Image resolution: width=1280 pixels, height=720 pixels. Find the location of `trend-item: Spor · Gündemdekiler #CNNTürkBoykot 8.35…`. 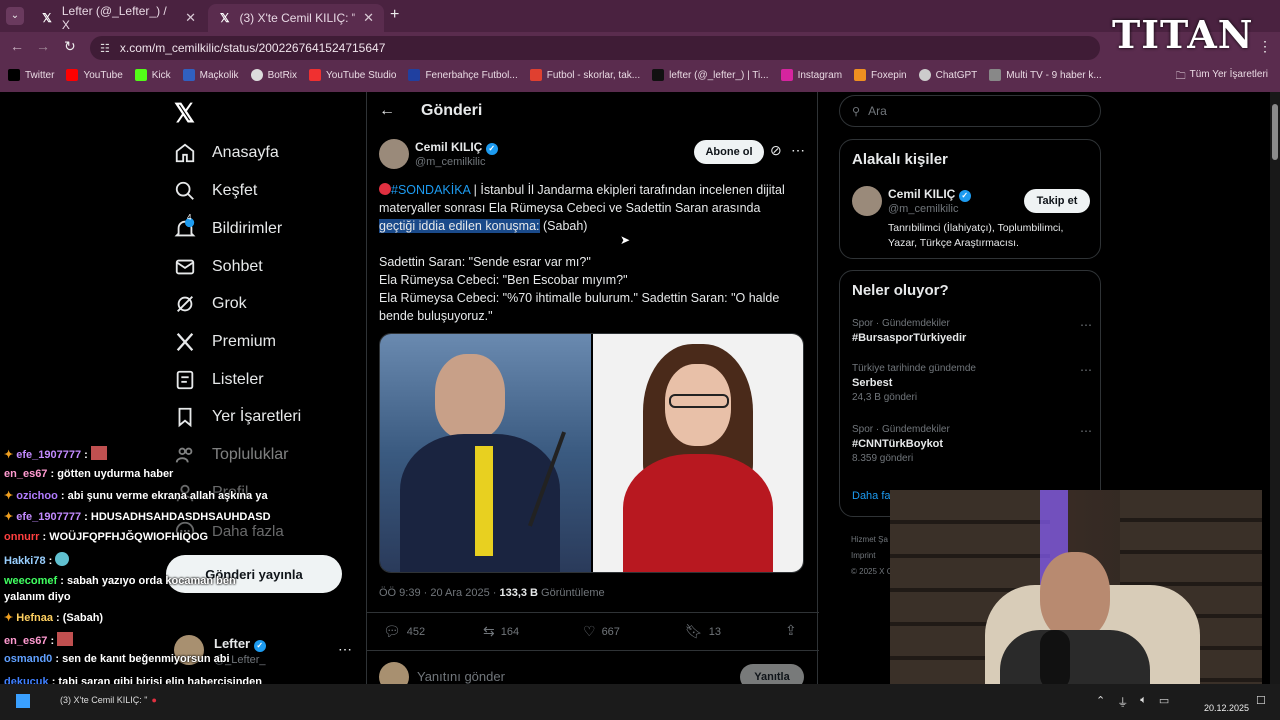

trend-item: Spor · Gündemdekiler #CNNTürkBoykot 8.35… is located at coordinates (972, 444).